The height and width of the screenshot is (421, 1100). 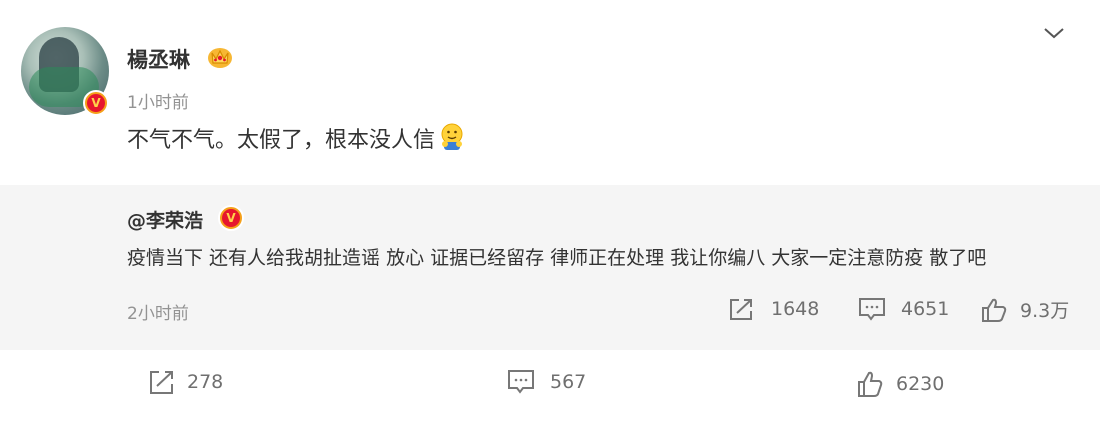 I want to click on user-avatar: V, so click(x=66, y=72).